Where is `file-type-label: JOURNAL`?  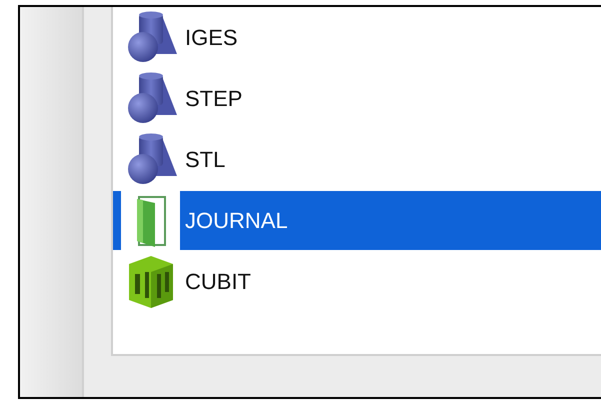 file-type-label: JOURNAL is located at coordinates (236, 221).